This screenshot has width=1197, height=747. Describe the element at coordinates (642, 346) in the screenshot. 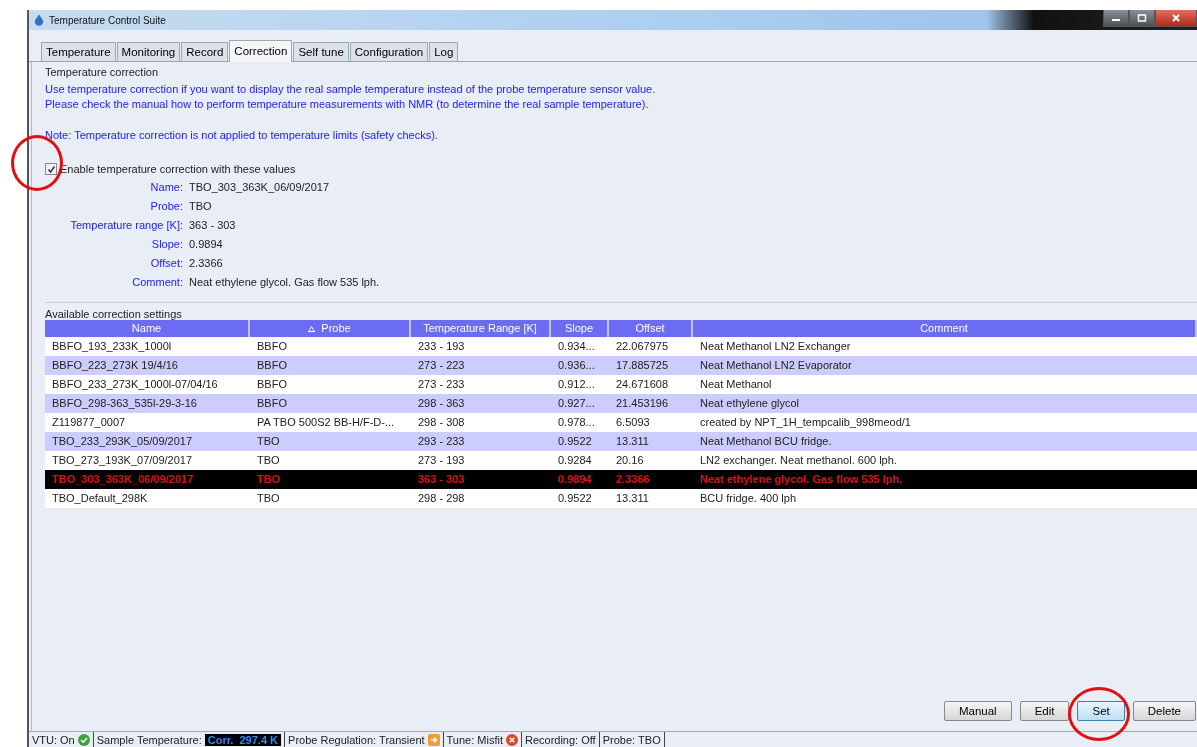

I see `table-cell-text: 22.067975` at that location.